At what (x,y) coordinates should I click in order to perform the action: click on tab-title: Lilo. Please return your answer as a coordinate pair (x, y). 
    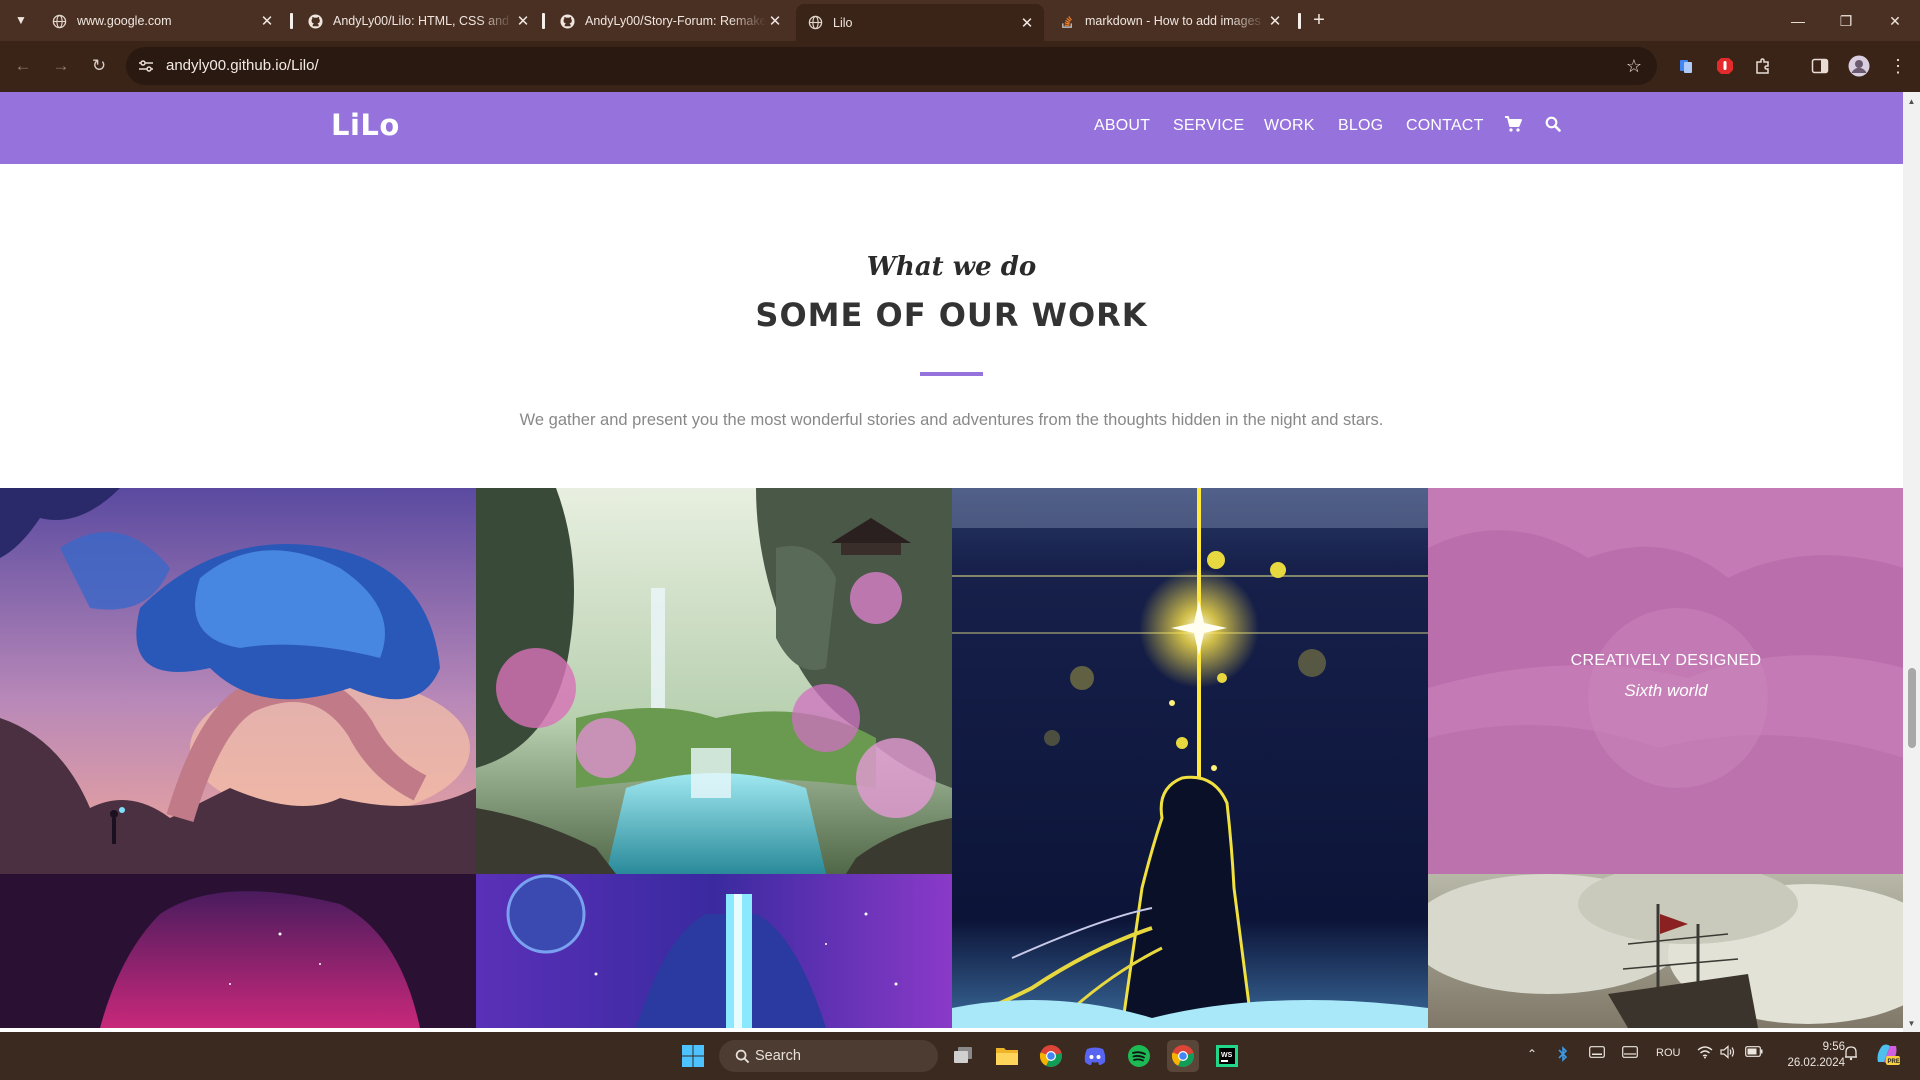
    Looking at the image, I should click on (843, 22).